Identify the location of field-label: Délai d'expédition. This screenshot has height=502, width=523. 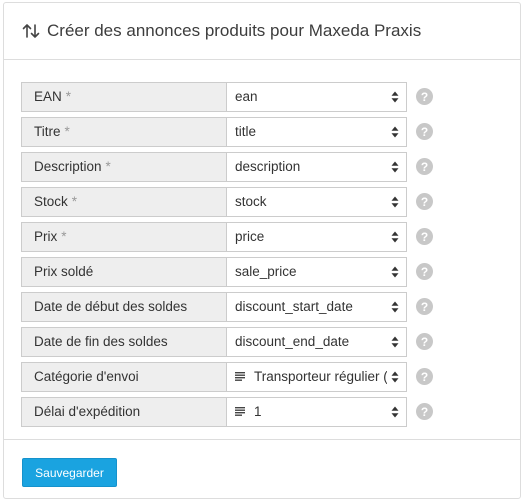
(124, 411).